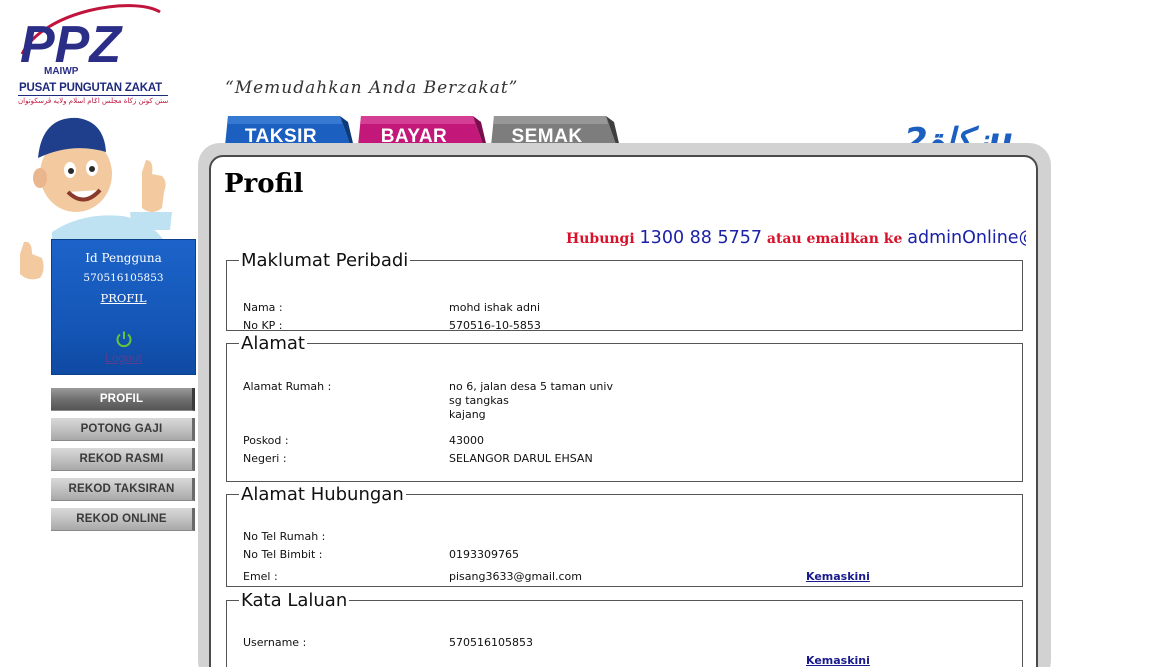 The width and height of the screenshot is (1151, 667). Describe the element at coordinates (265, 458) in the screenshot. I see `negeri-label: Negeri :` at that location.